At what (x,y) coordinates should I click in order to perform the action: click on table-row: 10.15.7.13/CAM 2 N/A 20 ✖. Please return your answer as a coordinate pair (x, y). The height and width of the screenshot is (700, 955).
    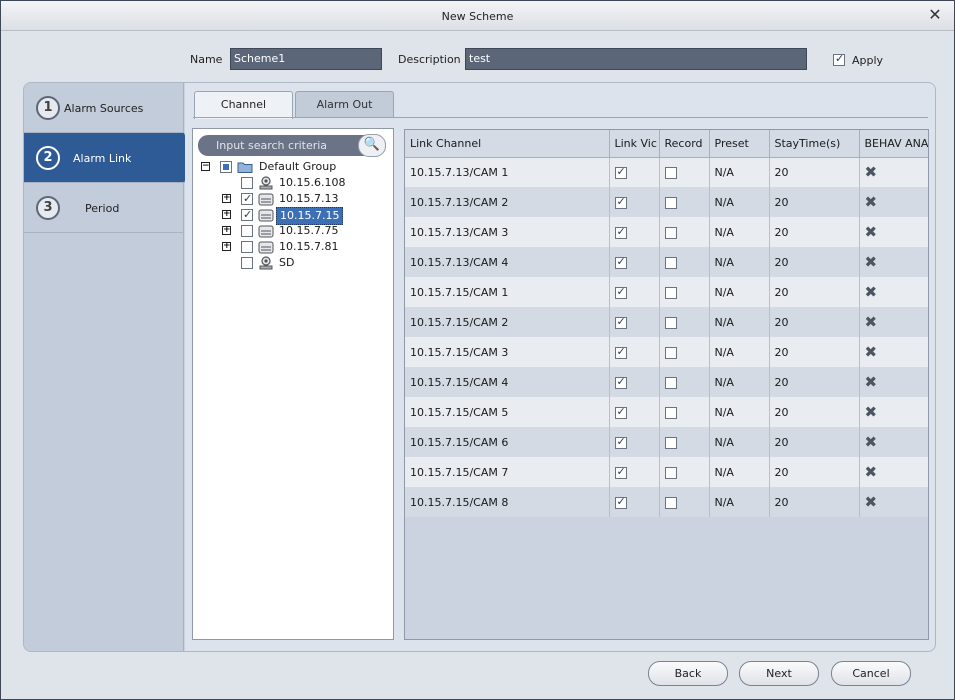
    Looking at the image, I should click on (666, 202).